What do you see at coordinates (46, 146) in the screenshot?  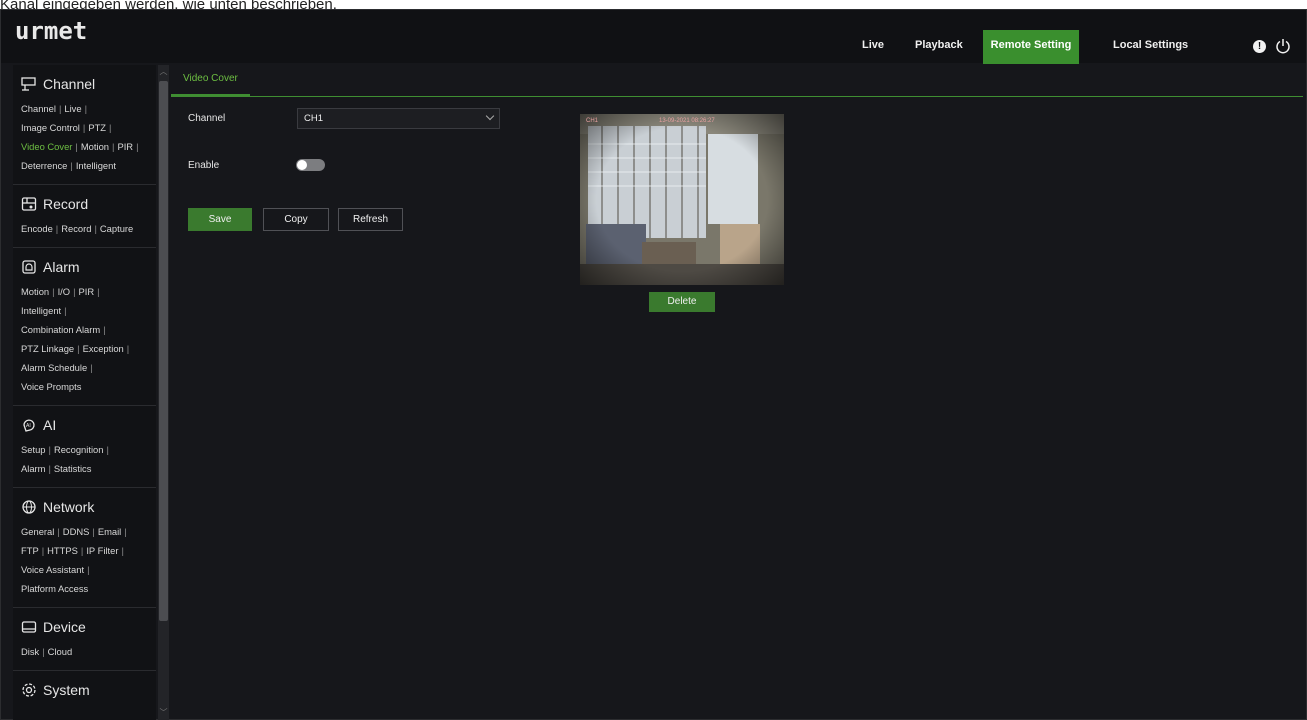 I see `sidebar-item-video-cover: Video Cover` at bounding box center [46, 146].